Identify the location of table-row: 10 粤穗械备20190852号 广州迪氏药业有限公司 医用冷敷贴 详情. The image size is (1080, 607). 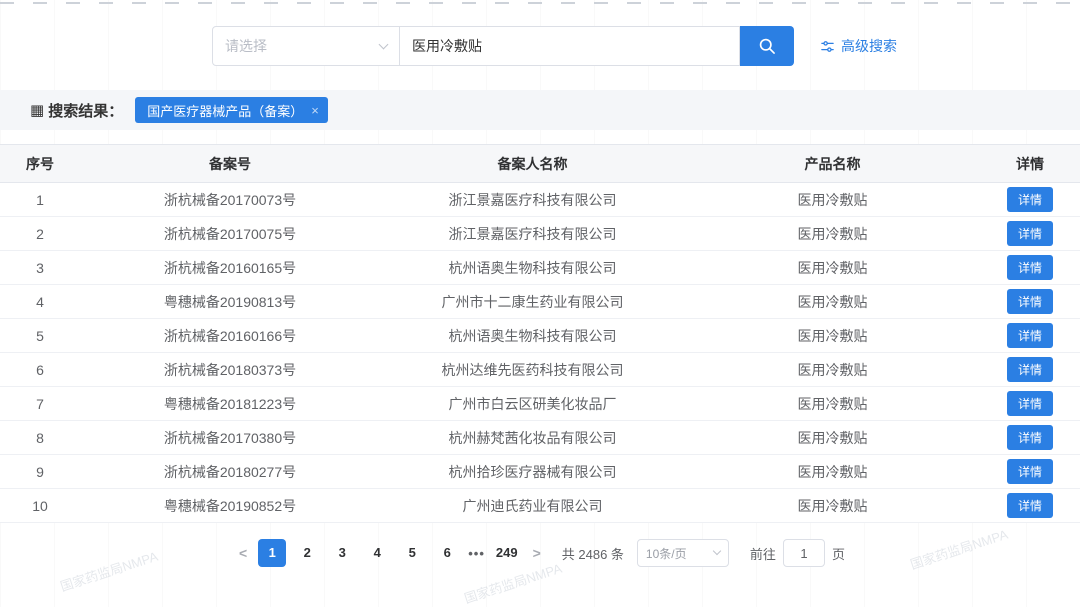
(540, 505).